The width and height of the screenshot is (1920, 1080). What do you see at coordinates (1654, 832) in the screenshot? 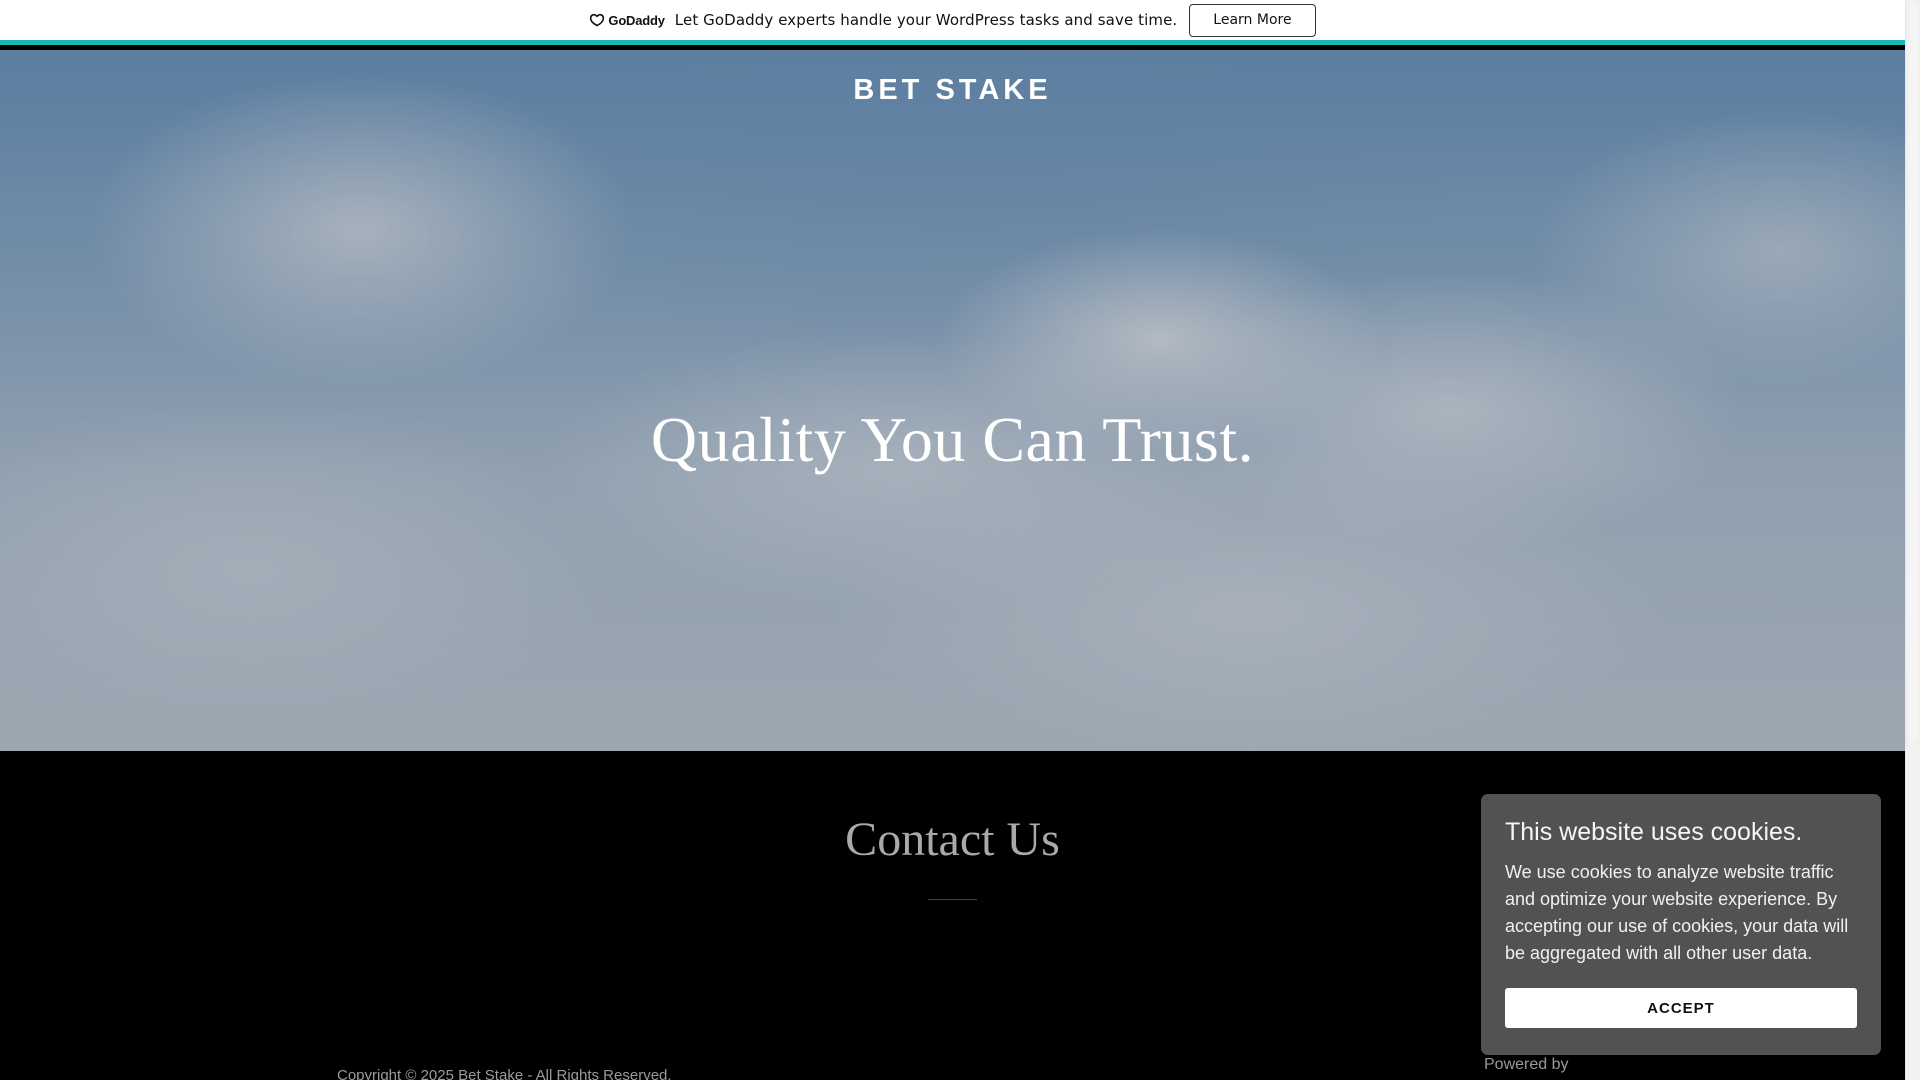
I see `cookie-banner-title: This website uses cookies.` at bounding box center [1654, 832].